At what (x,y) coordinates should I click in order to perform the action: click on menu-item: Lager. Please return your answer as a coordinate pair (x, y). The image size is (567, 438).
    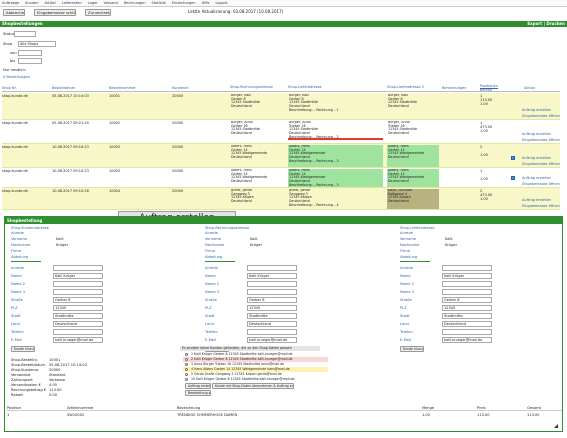
    Looking at the image, I should click on (93, 3).